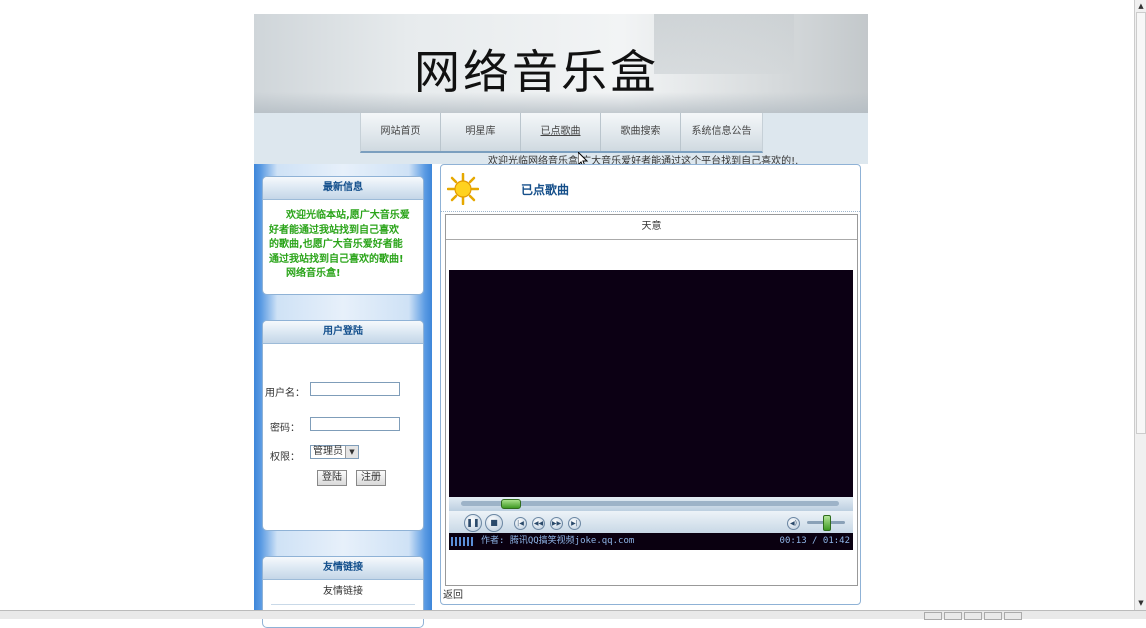 This screenshot has width=1146, height=628. What do you see at coordinates (285, 428) in the screenshot?
I see `password-label: 密码：` at bounding box center [285, 428].